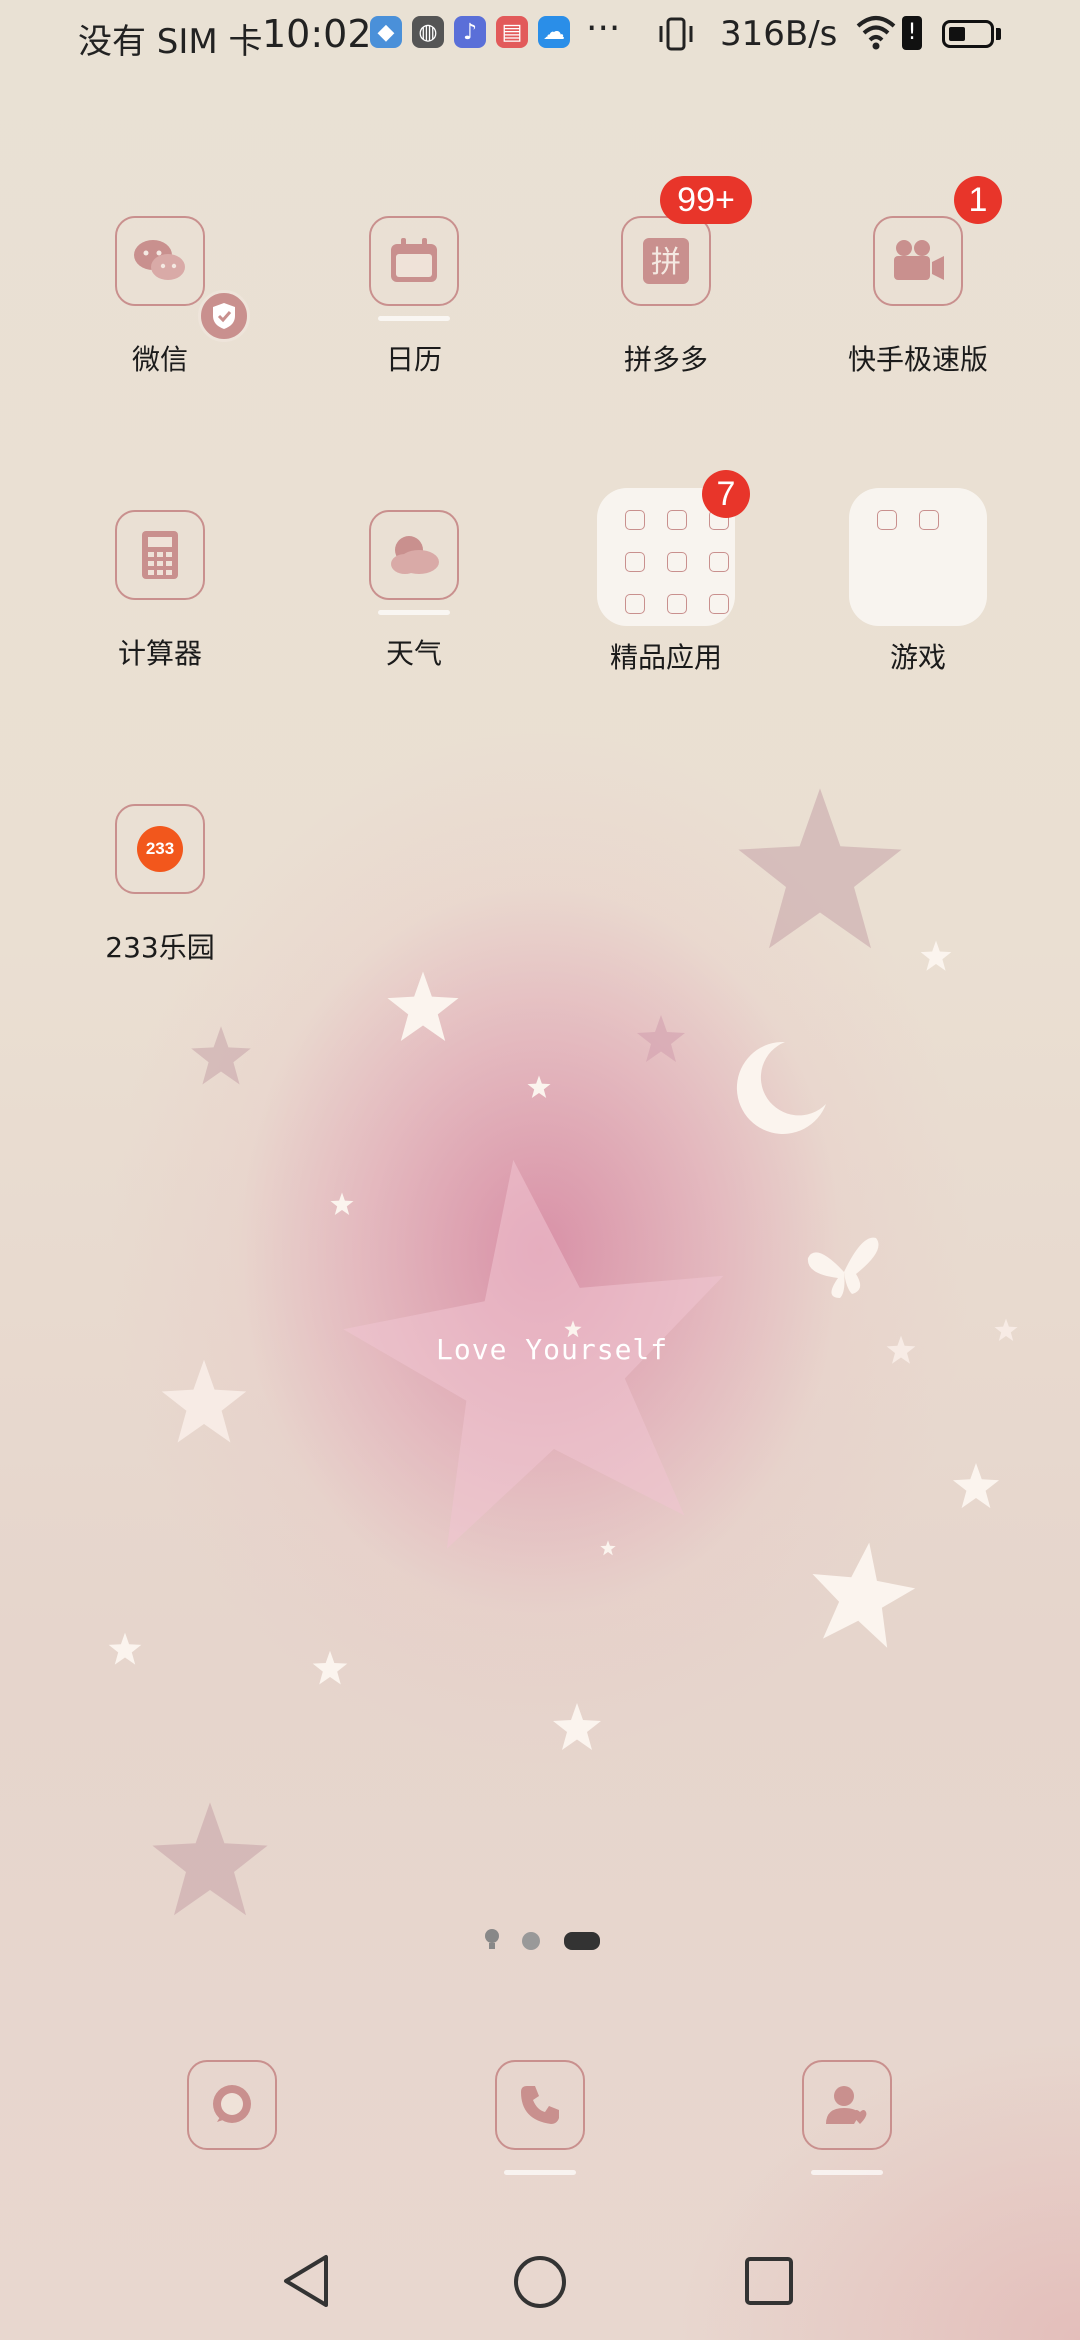  Describe the element at coordinates (159, 653) in the screenshot. I see `app-label: 计算器` at that location.